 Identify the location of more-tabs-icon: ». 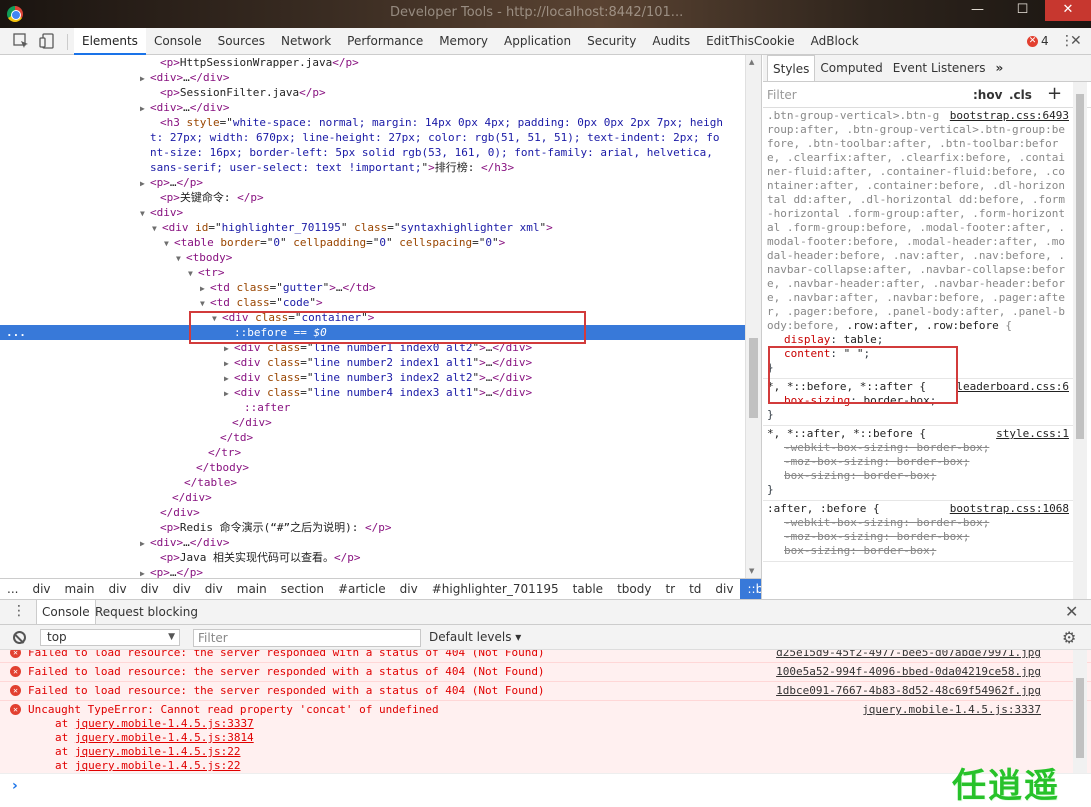
(999, 68).